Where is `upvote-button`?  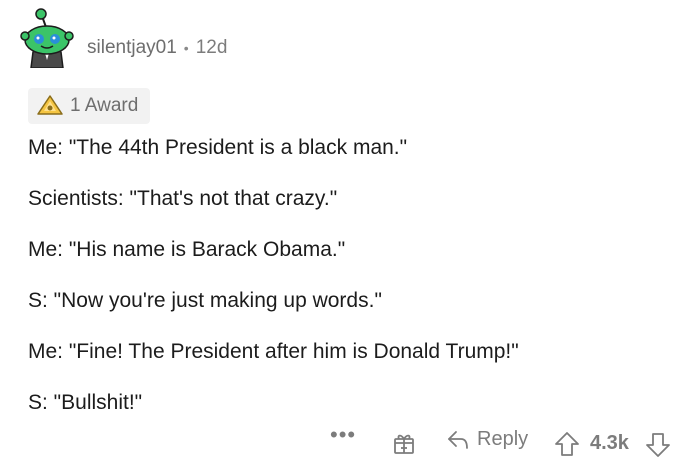 upvote-button is located at coordinates (567, 446).